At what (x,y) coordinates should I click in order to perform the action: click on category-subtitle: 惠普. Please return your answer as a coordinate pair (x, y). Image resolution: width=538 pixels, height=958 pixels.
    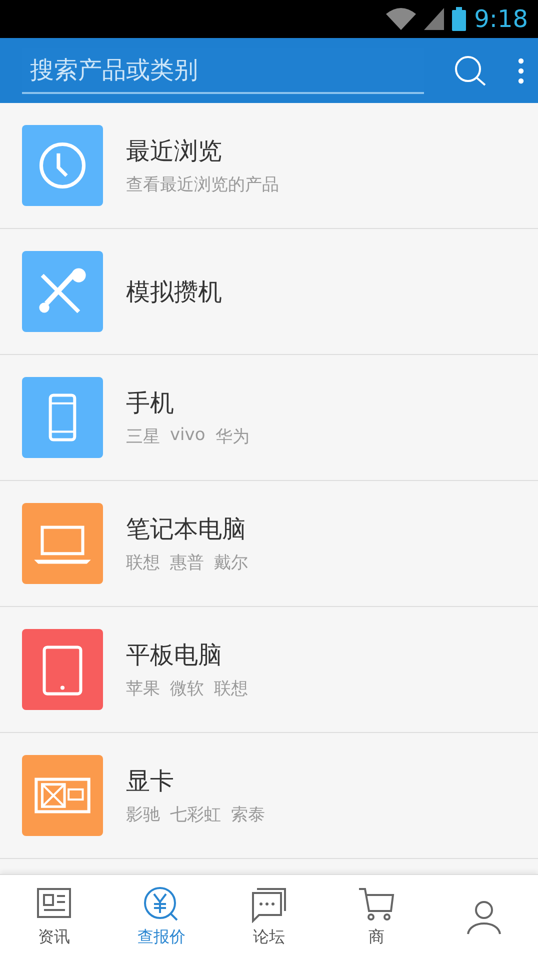
    Looking at the image, I should click on (187, 563).